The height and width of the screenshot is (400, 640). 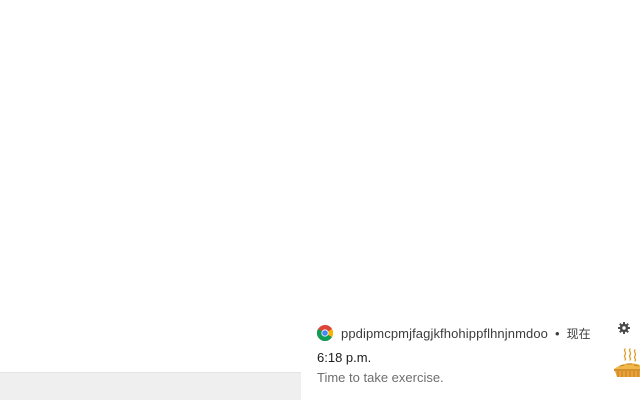 What do you see at coordinates (329, 333) in the screenshot?
I see `chrome-icon` at bounding box center [329, 333].